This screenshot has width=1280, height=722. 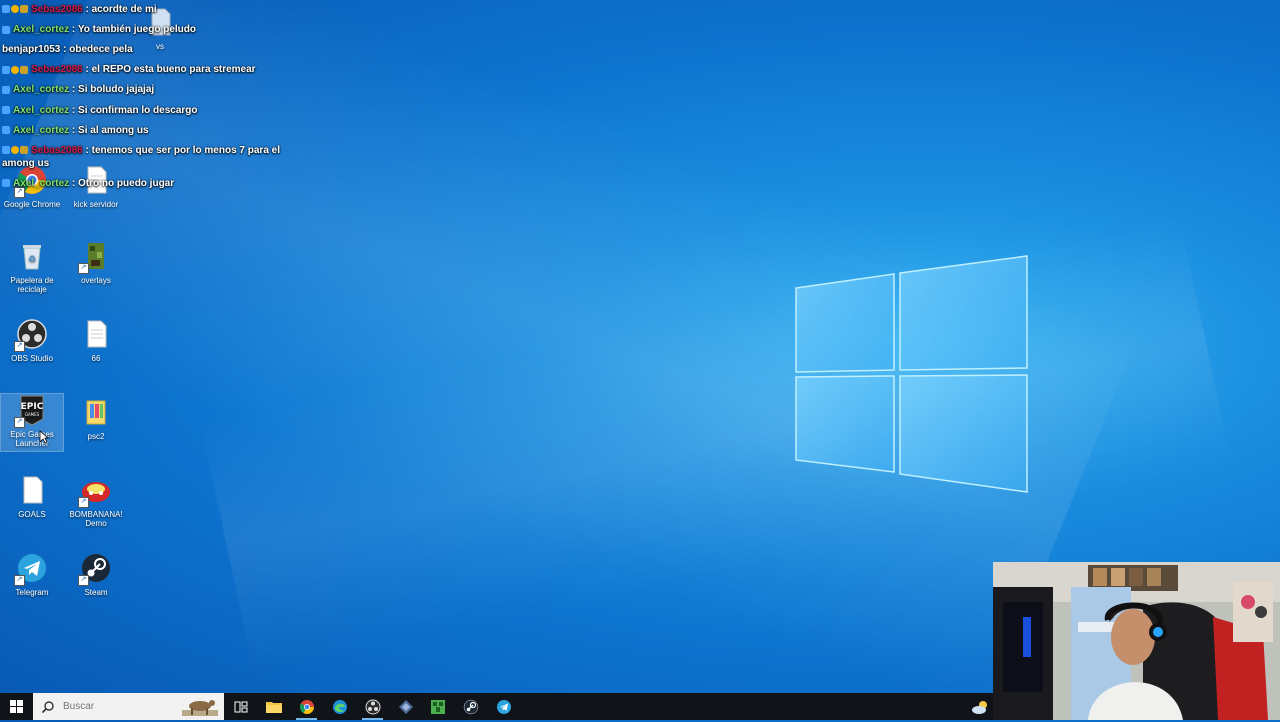 I want to click on weather-widget, so click(x=980, y=706).